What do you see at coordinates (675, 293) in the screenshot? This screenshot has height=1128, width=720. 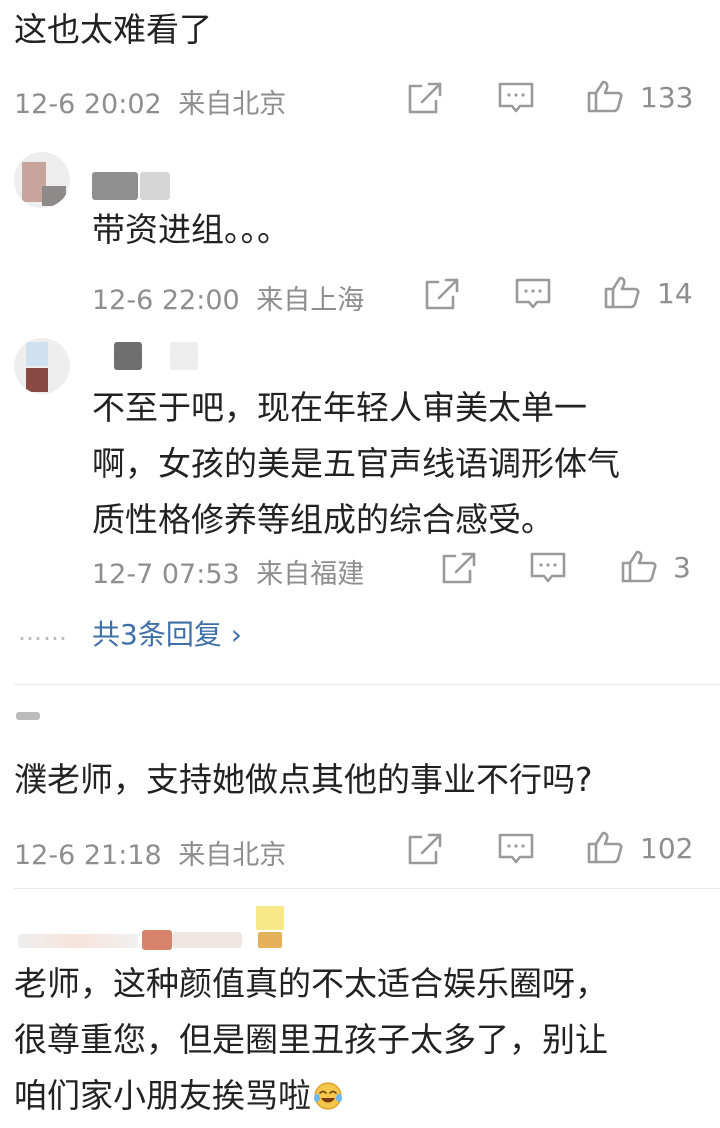 I see `like-count: 14` at bounding box center [675, 293].